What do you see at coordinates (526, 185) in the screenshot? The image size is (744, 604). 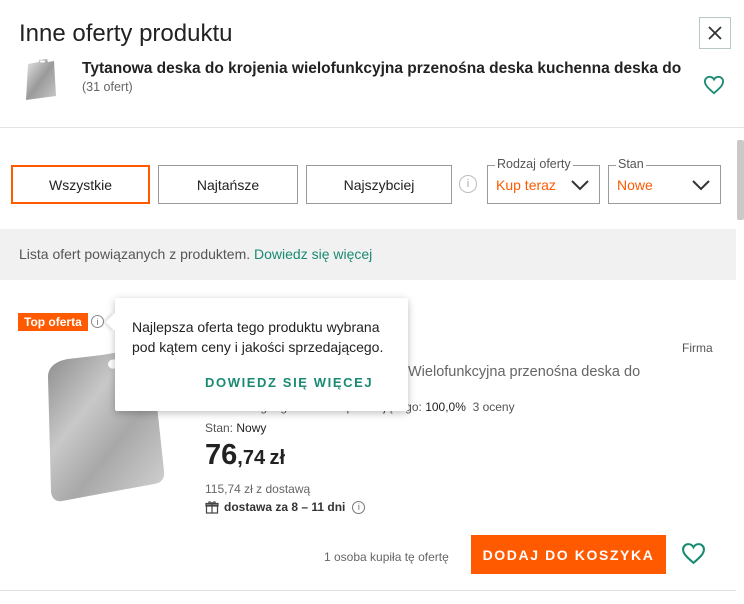 I see `offer-type-value: Kup teraz` at bounding box center [526, 185].